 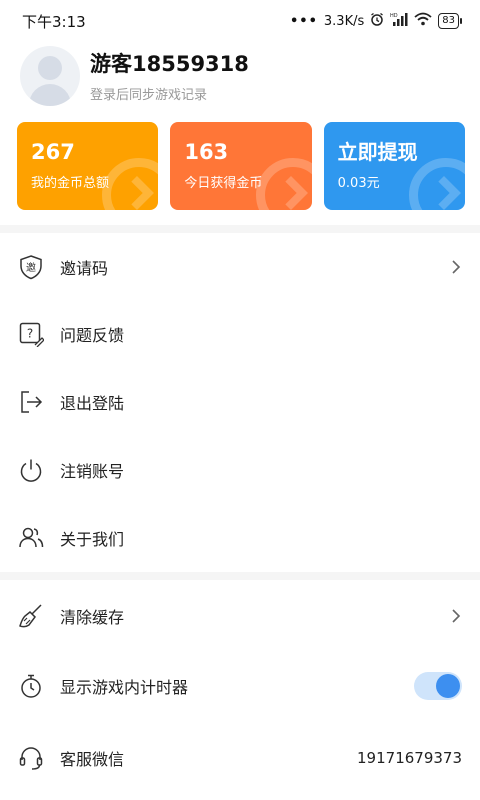 I want to click on today-coins-card: 163 今日获得金币, so click(x=241, y=166).